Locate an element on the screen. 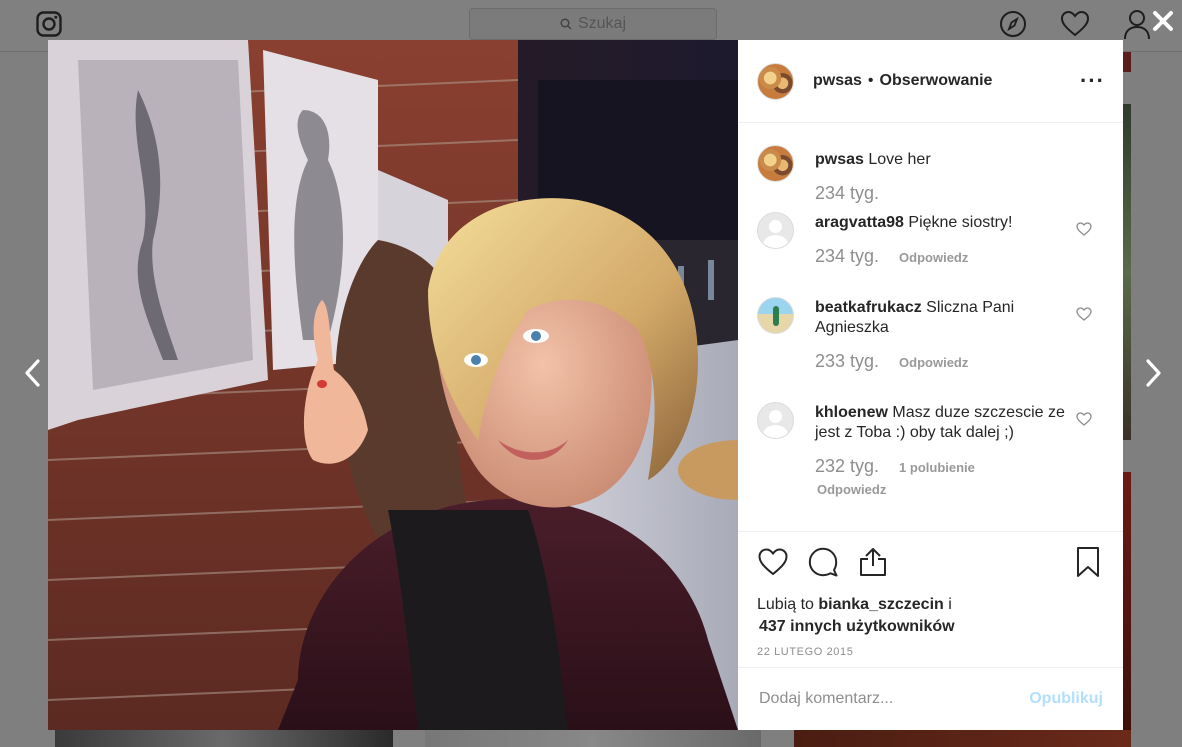  comment-likes-count: 1 polubienie is located at coordinates (937, 467).